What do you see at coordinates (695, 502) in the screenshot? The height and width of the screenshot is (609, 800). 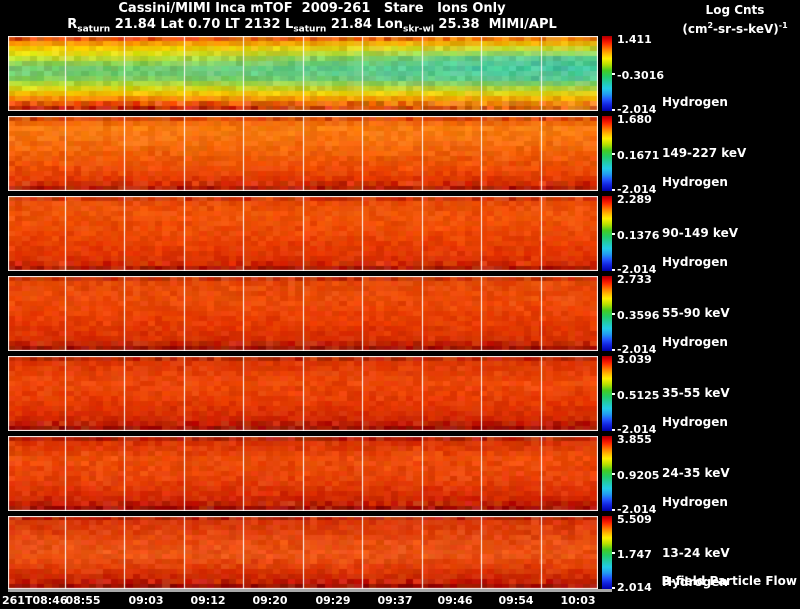 I see `panel-species-6: Hydrogen` at bounding box center [695, 502].